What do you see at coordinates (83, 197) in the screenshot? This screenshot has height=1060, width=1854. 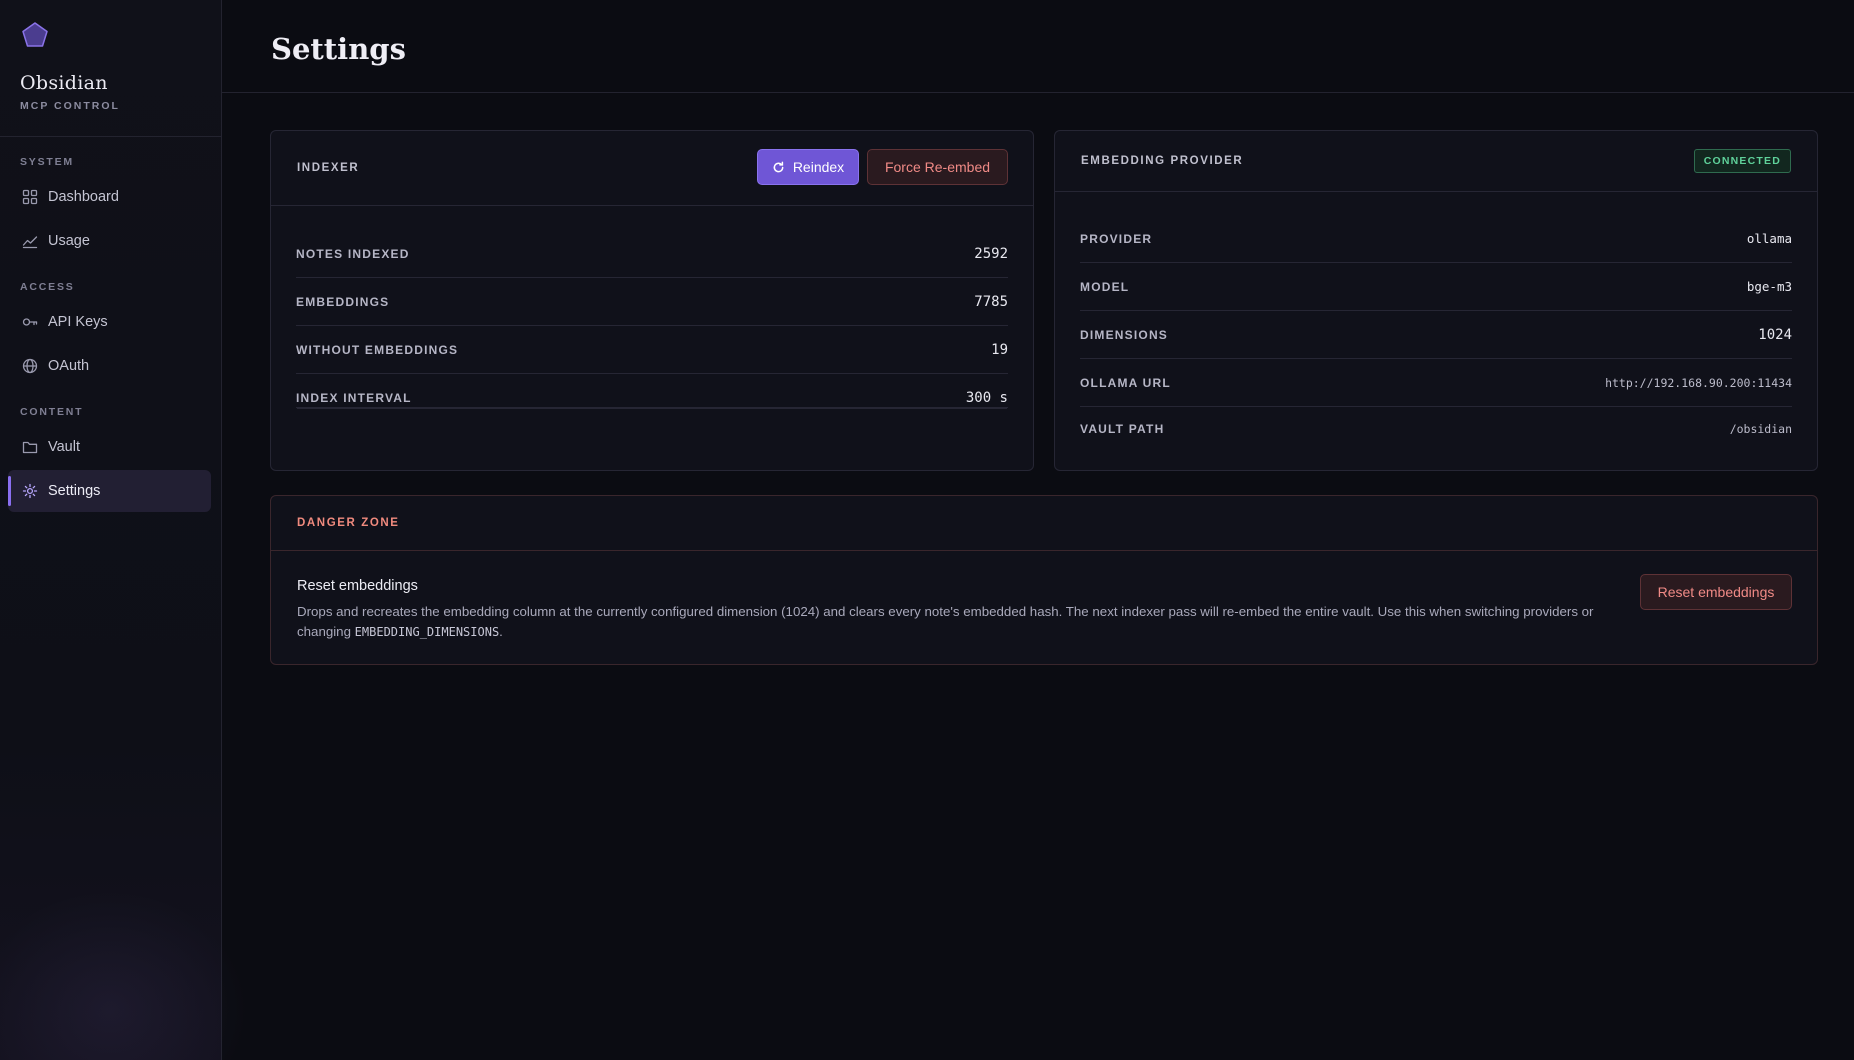 I see `sidebar-item-label: Dashboard` at bounding box center [83, 197].